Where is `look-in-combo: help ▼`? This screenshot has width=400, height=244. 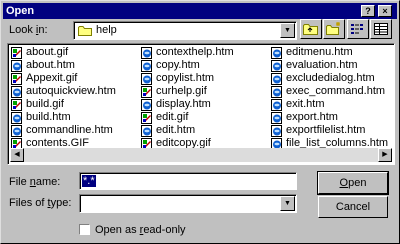
look-in-combo: help ▼ is located at coordinates (185, 30).